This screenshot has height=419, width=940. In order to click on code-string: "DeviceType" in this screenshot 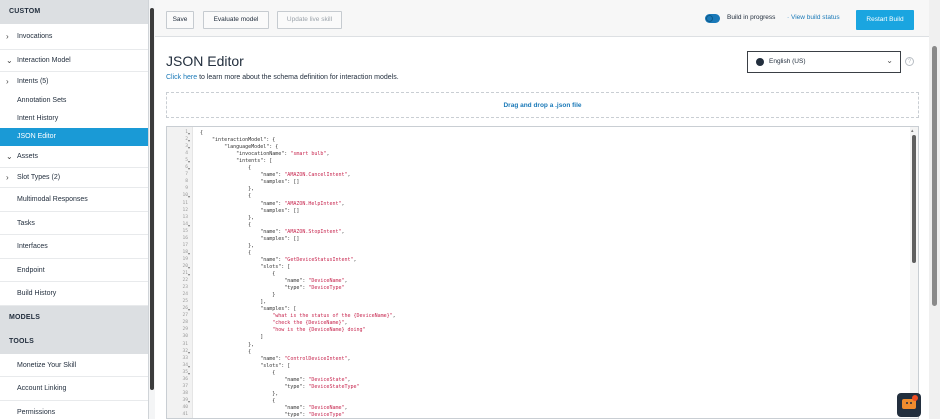, I will do `click(326, 288)`.